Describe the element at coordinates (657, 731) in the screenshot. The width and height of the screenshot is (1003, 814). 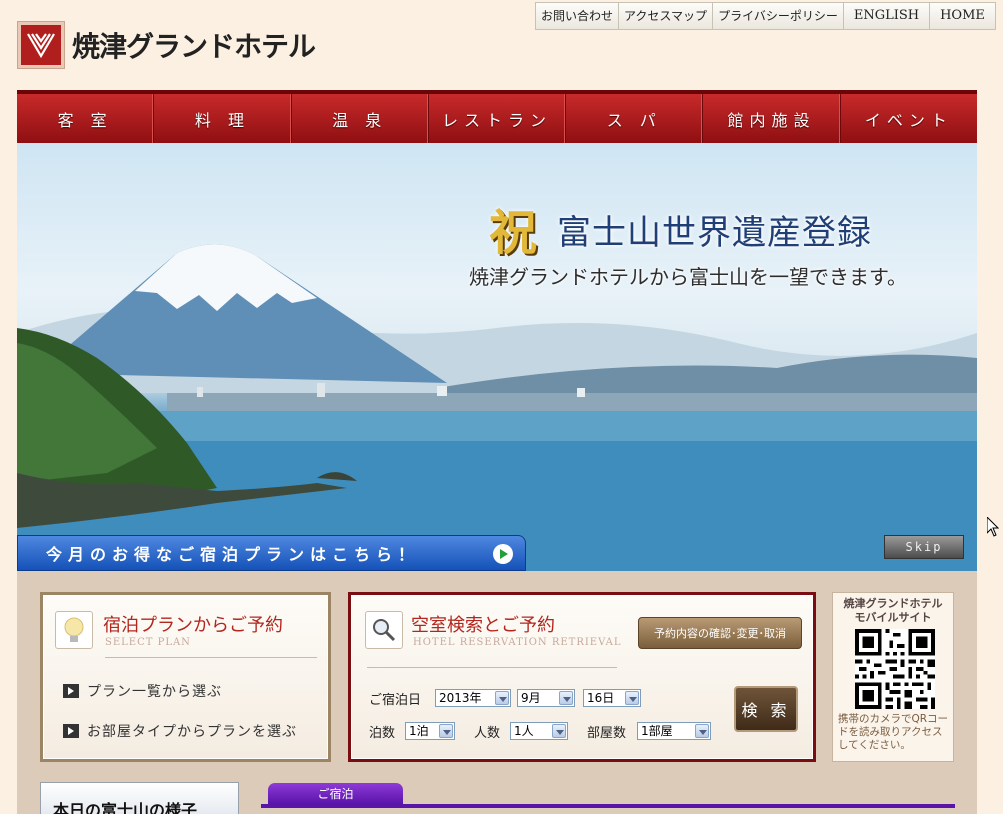
I see `rooms-value: 1部屋` at that location.